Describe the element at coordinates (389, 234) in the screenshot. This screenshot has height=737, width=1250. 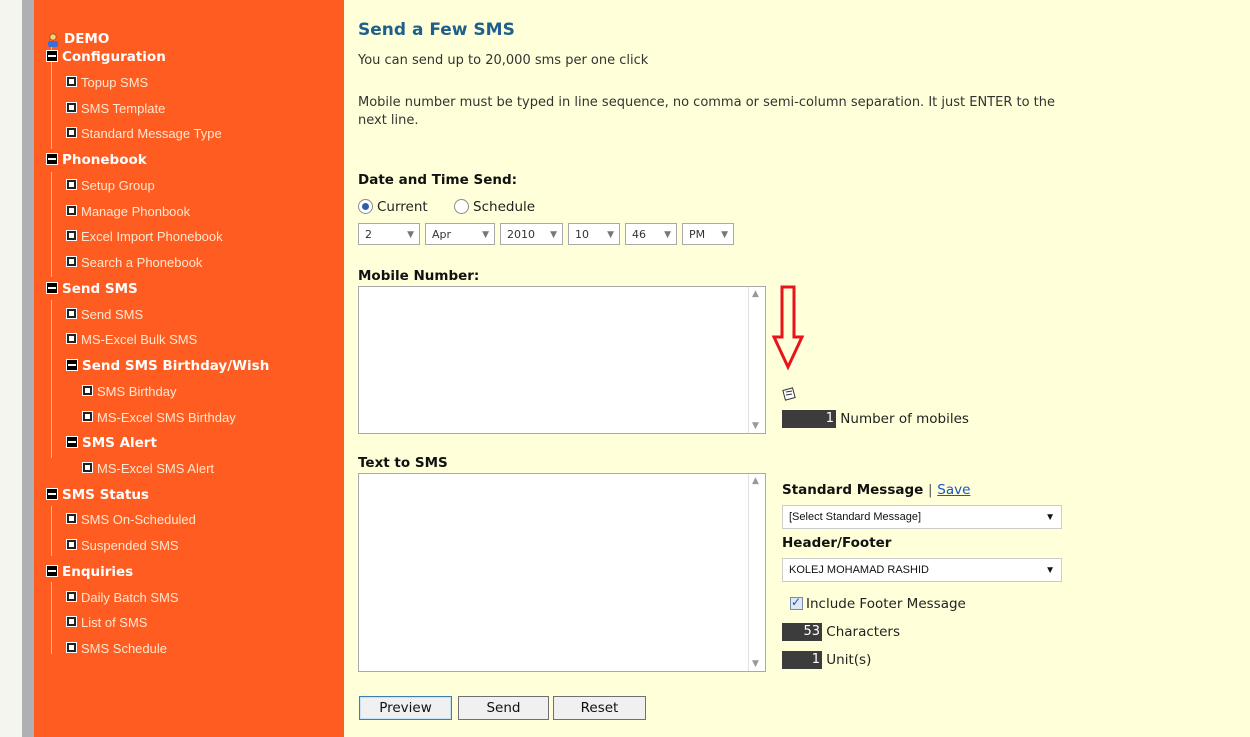
I see `day-select: 2 ▼` at that location.